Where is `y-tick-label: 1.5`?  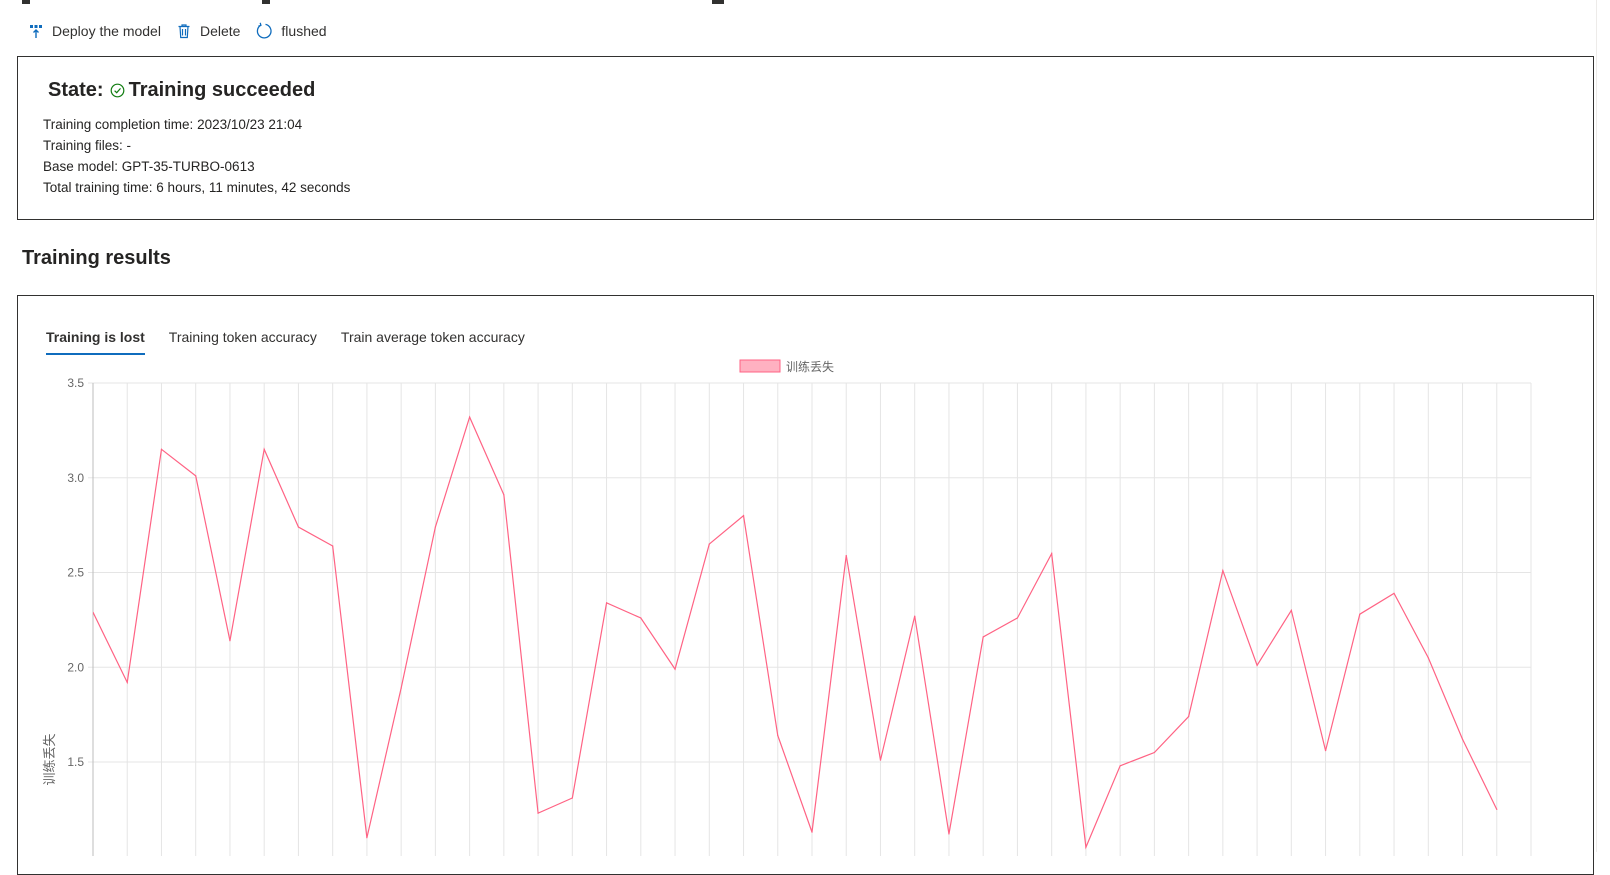
y-tick-label: 1.5 is located at coordinates (75, 762).